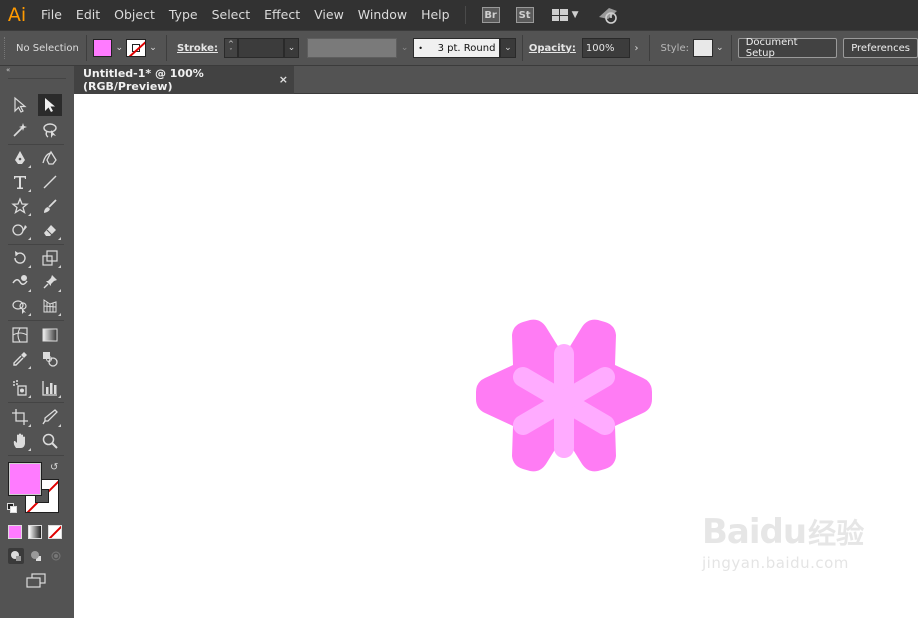 Image resolution: width=918 pixels, height=618 pixels. Describe the element at coordinates (20, 258) in the screenshot. I see `rotate-tool` at that location.